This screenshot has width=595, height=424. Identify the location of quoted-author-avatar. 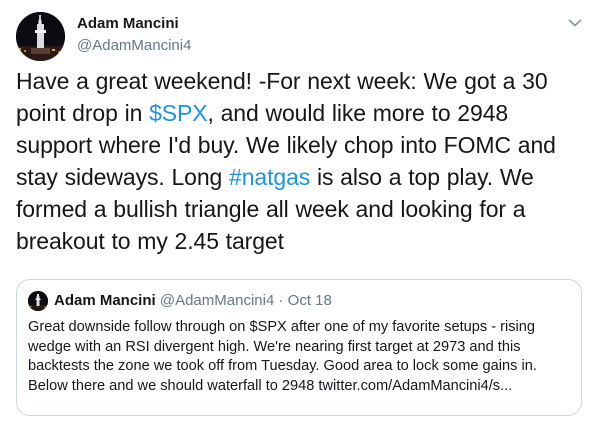
(38, 301).